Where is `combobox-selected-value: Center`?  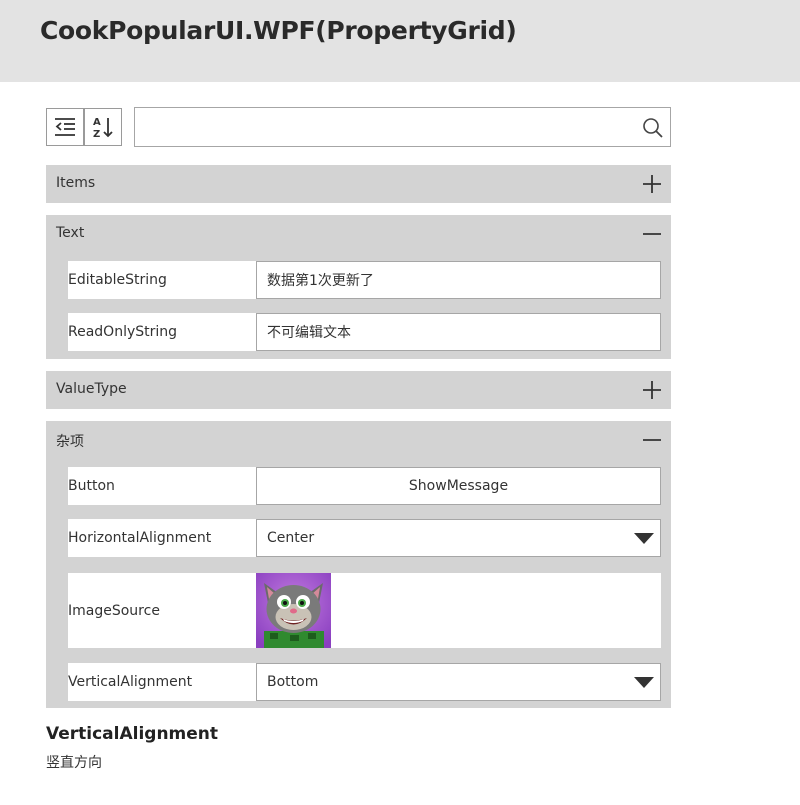 combobox-selected-value: Center is located at coordinates (291, 538).